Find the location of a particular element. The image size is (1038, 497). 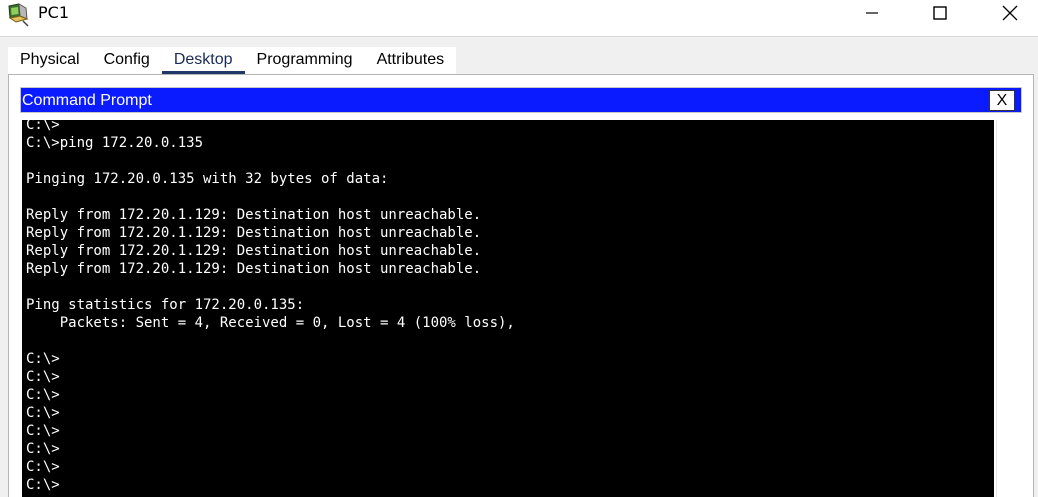

minimize-button is located at coordinates (872, 15).